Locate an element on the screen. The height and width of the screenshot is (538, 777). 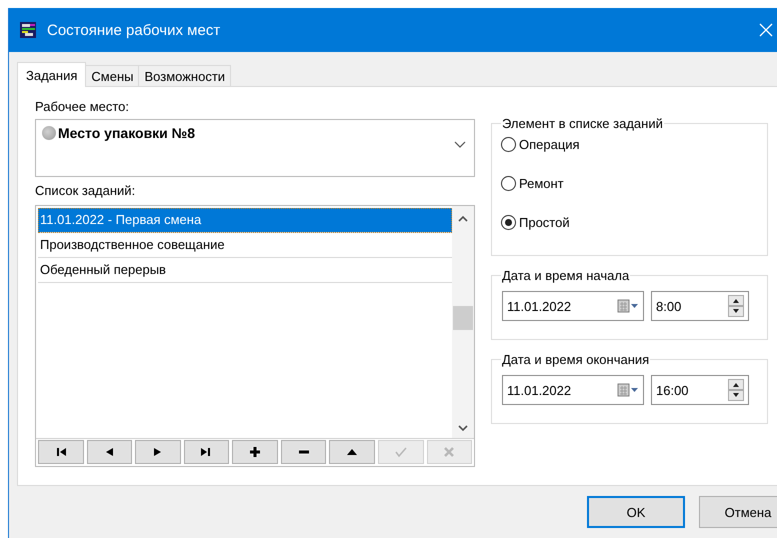
field-label: Список заданий: is located at coordinates (85, 191).